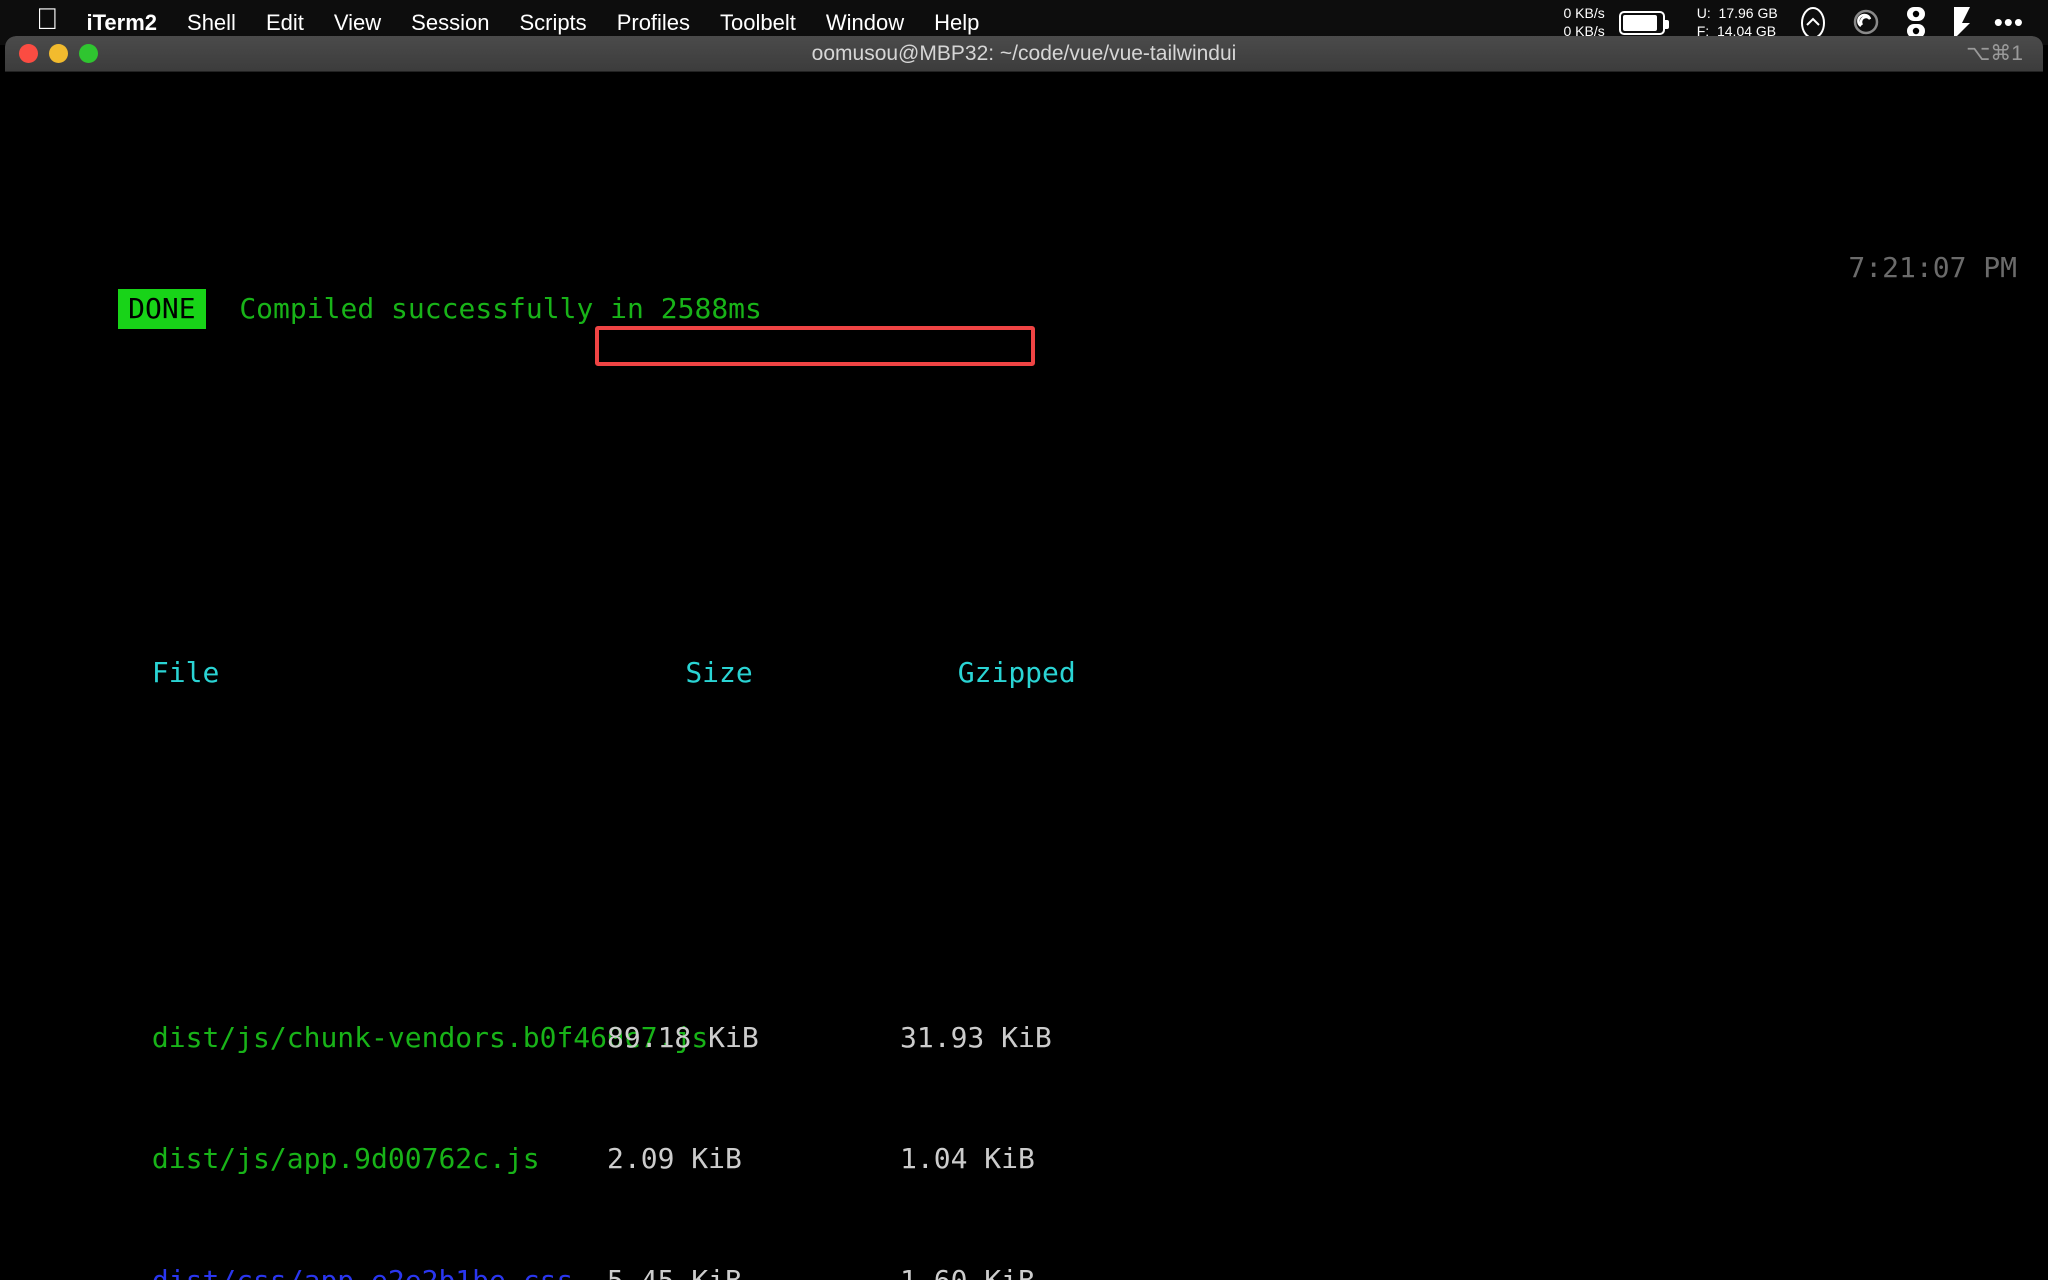  I want to click on flag-icon, so click(1962, 23).